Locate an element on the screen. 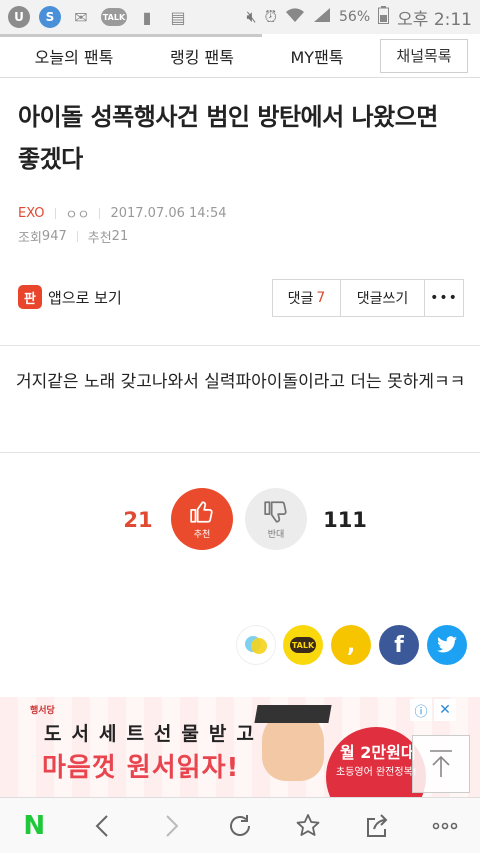 The width and height of the screenshot is (480, 853). wifi-icon is located at coordinates (295, 17).